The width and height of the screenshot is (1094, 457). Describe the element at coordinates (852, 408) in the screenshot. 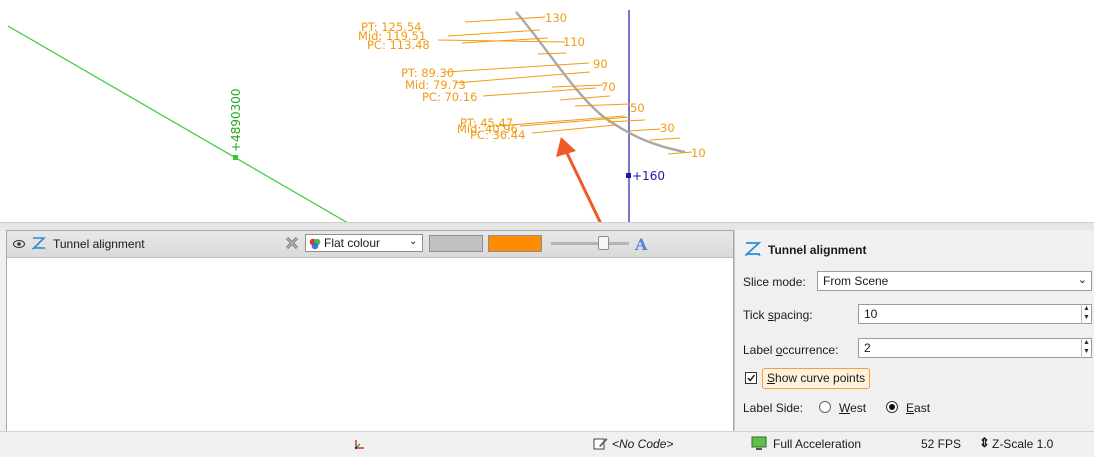

I see `label-side-west-label: West` at that location.